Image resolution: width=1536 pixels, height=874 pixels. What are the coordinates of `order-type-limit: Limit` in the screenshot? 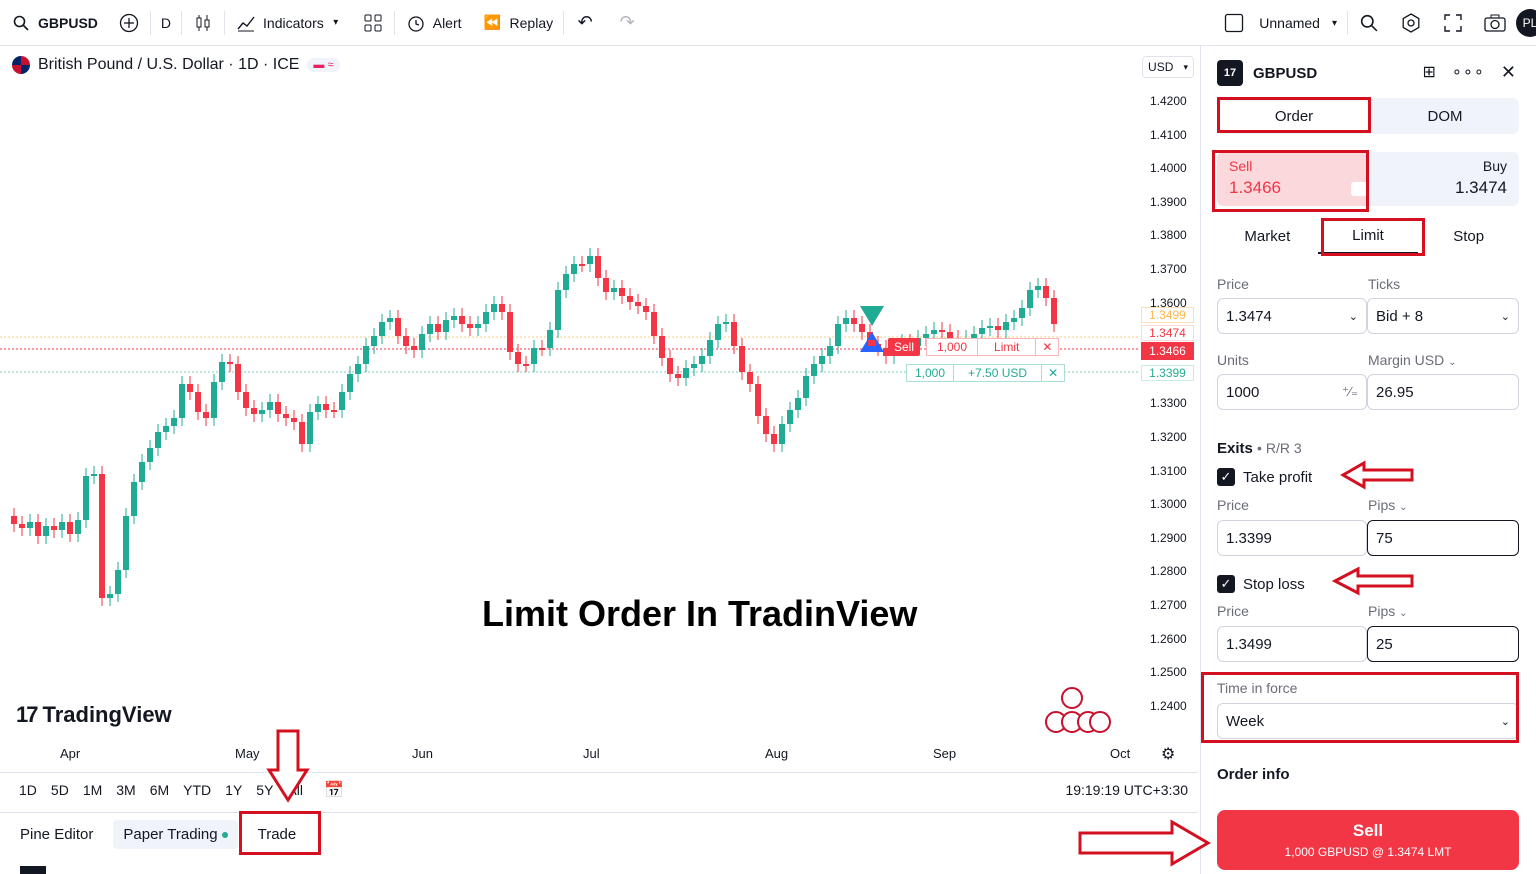 It's located at (1368, 236).